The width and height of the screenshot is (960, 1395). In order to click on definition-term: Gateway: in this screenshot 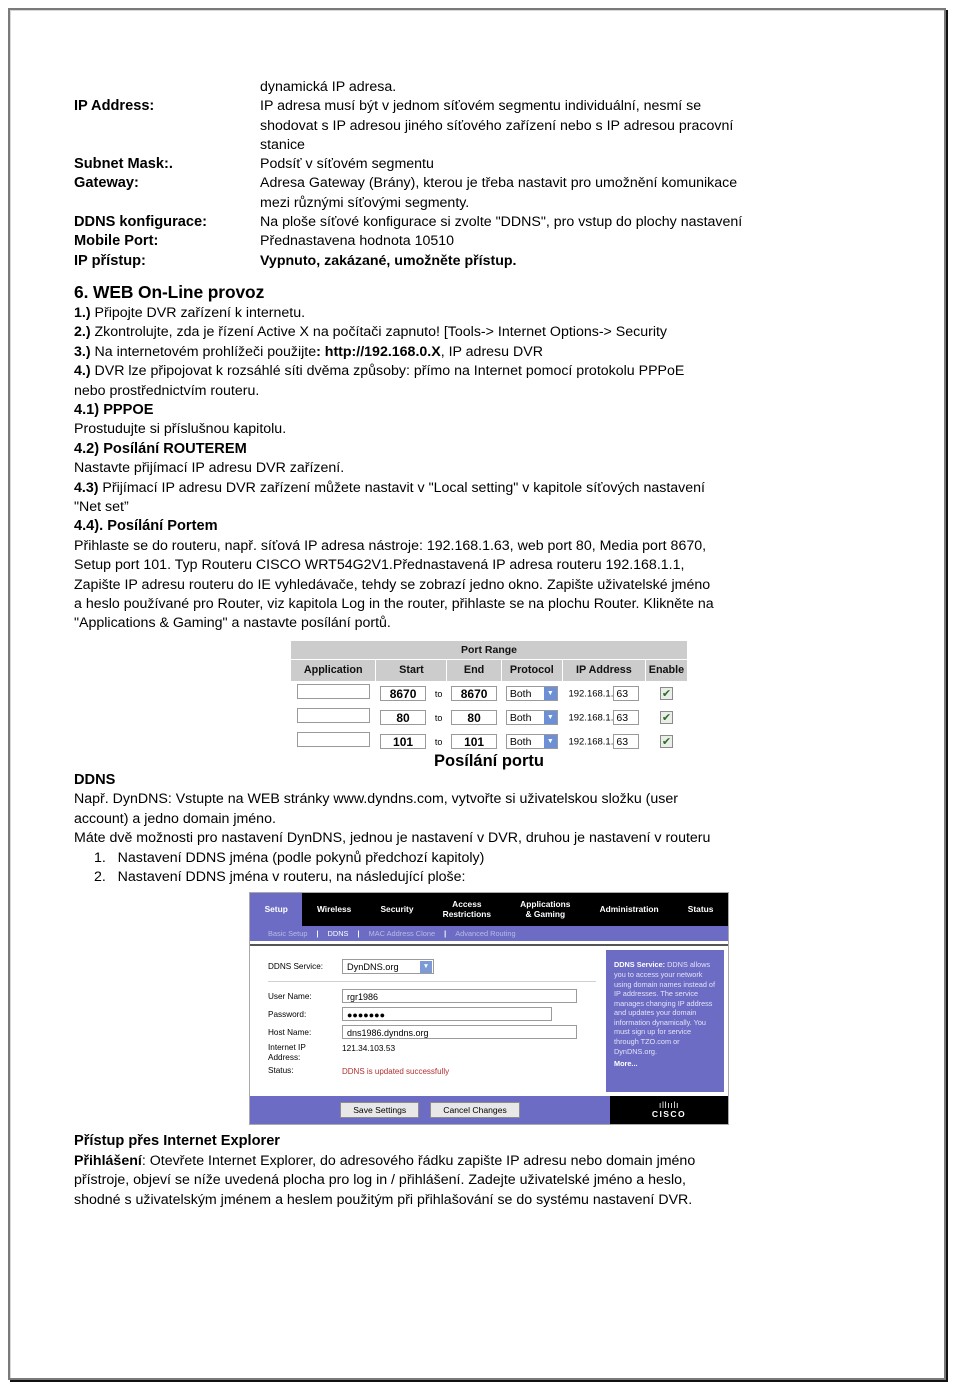, I will do `click(106, 183)`.